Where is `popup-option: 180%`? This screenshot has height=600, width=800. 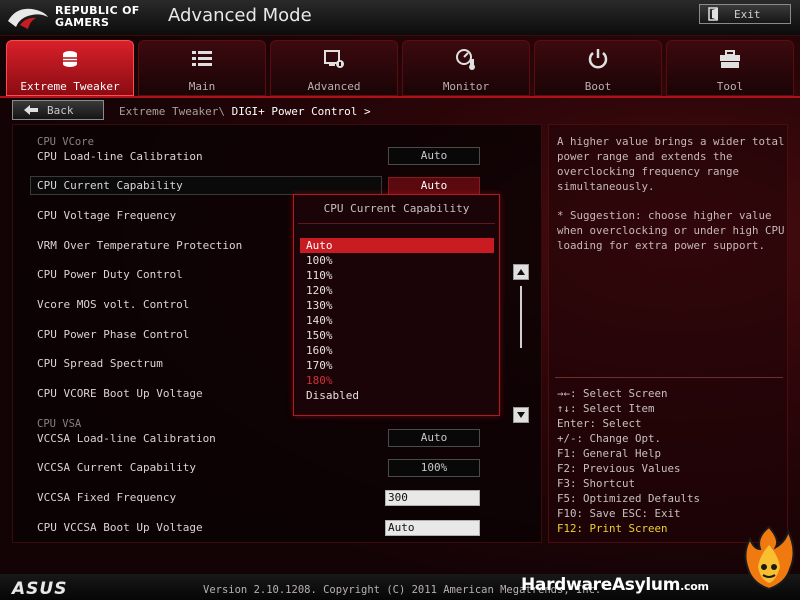
popup-option: 180% is located at coordinates (397, 380).